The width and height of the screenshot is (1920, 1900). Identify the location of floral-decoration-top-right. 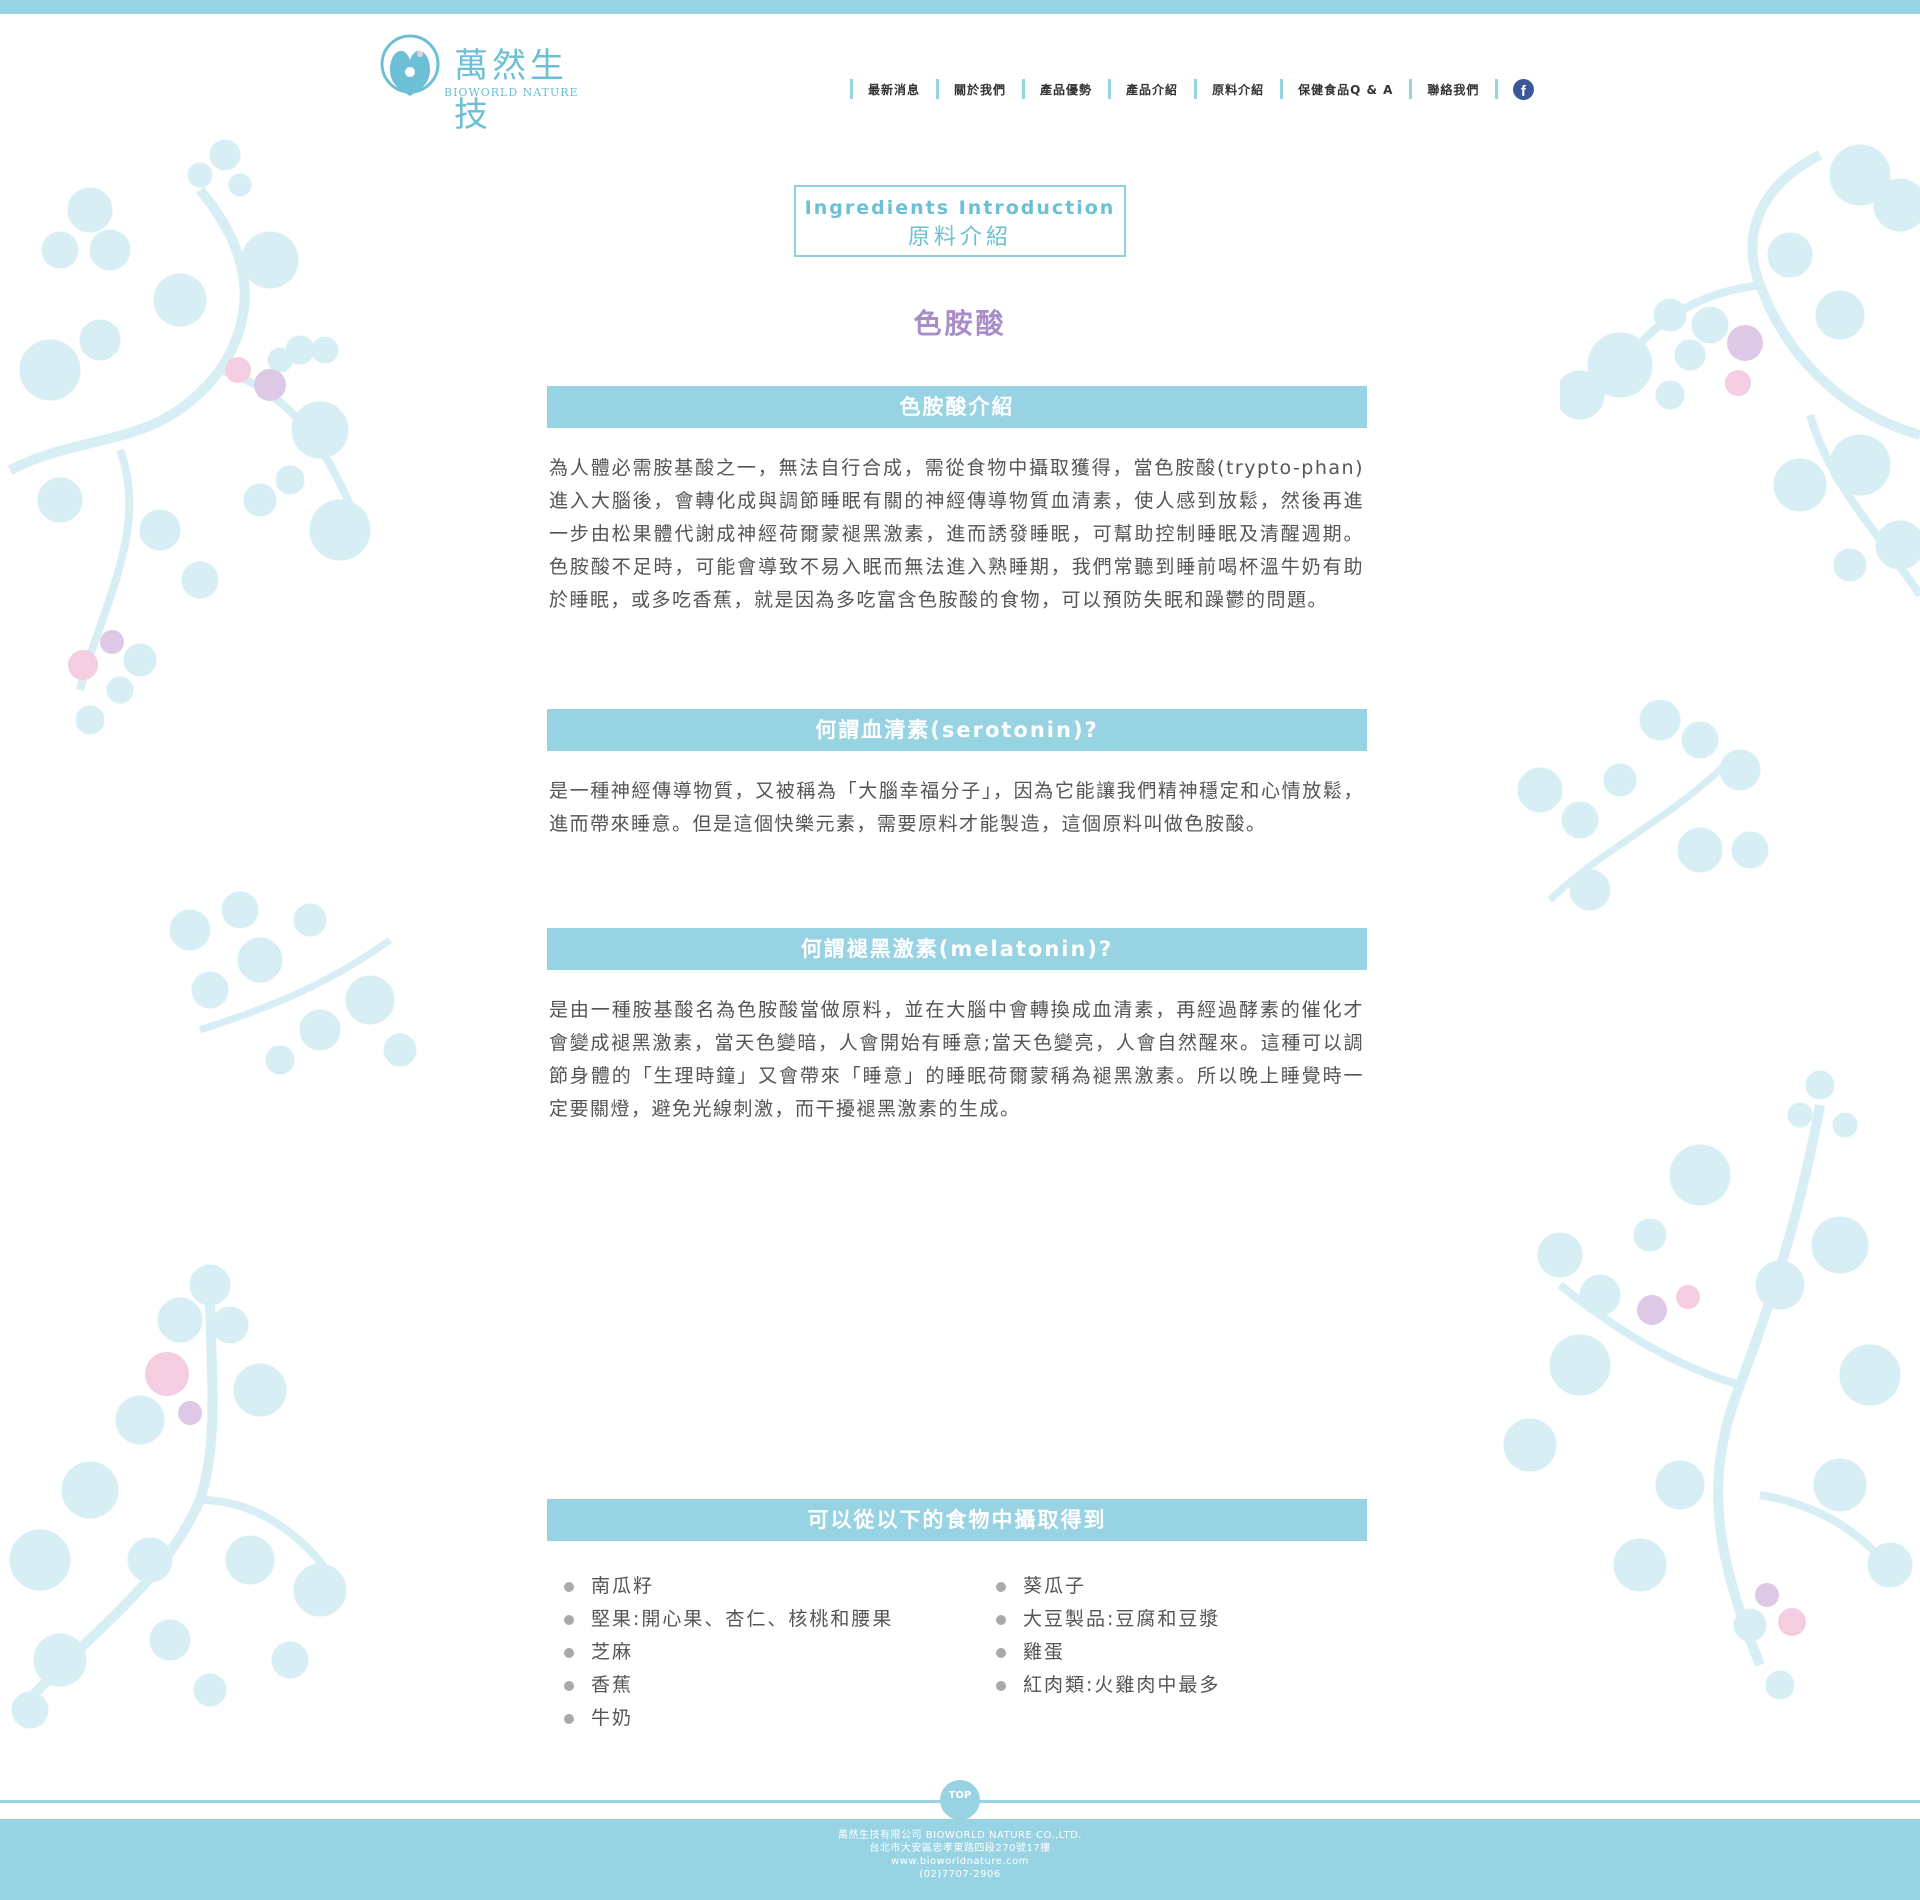
(1740, 395).